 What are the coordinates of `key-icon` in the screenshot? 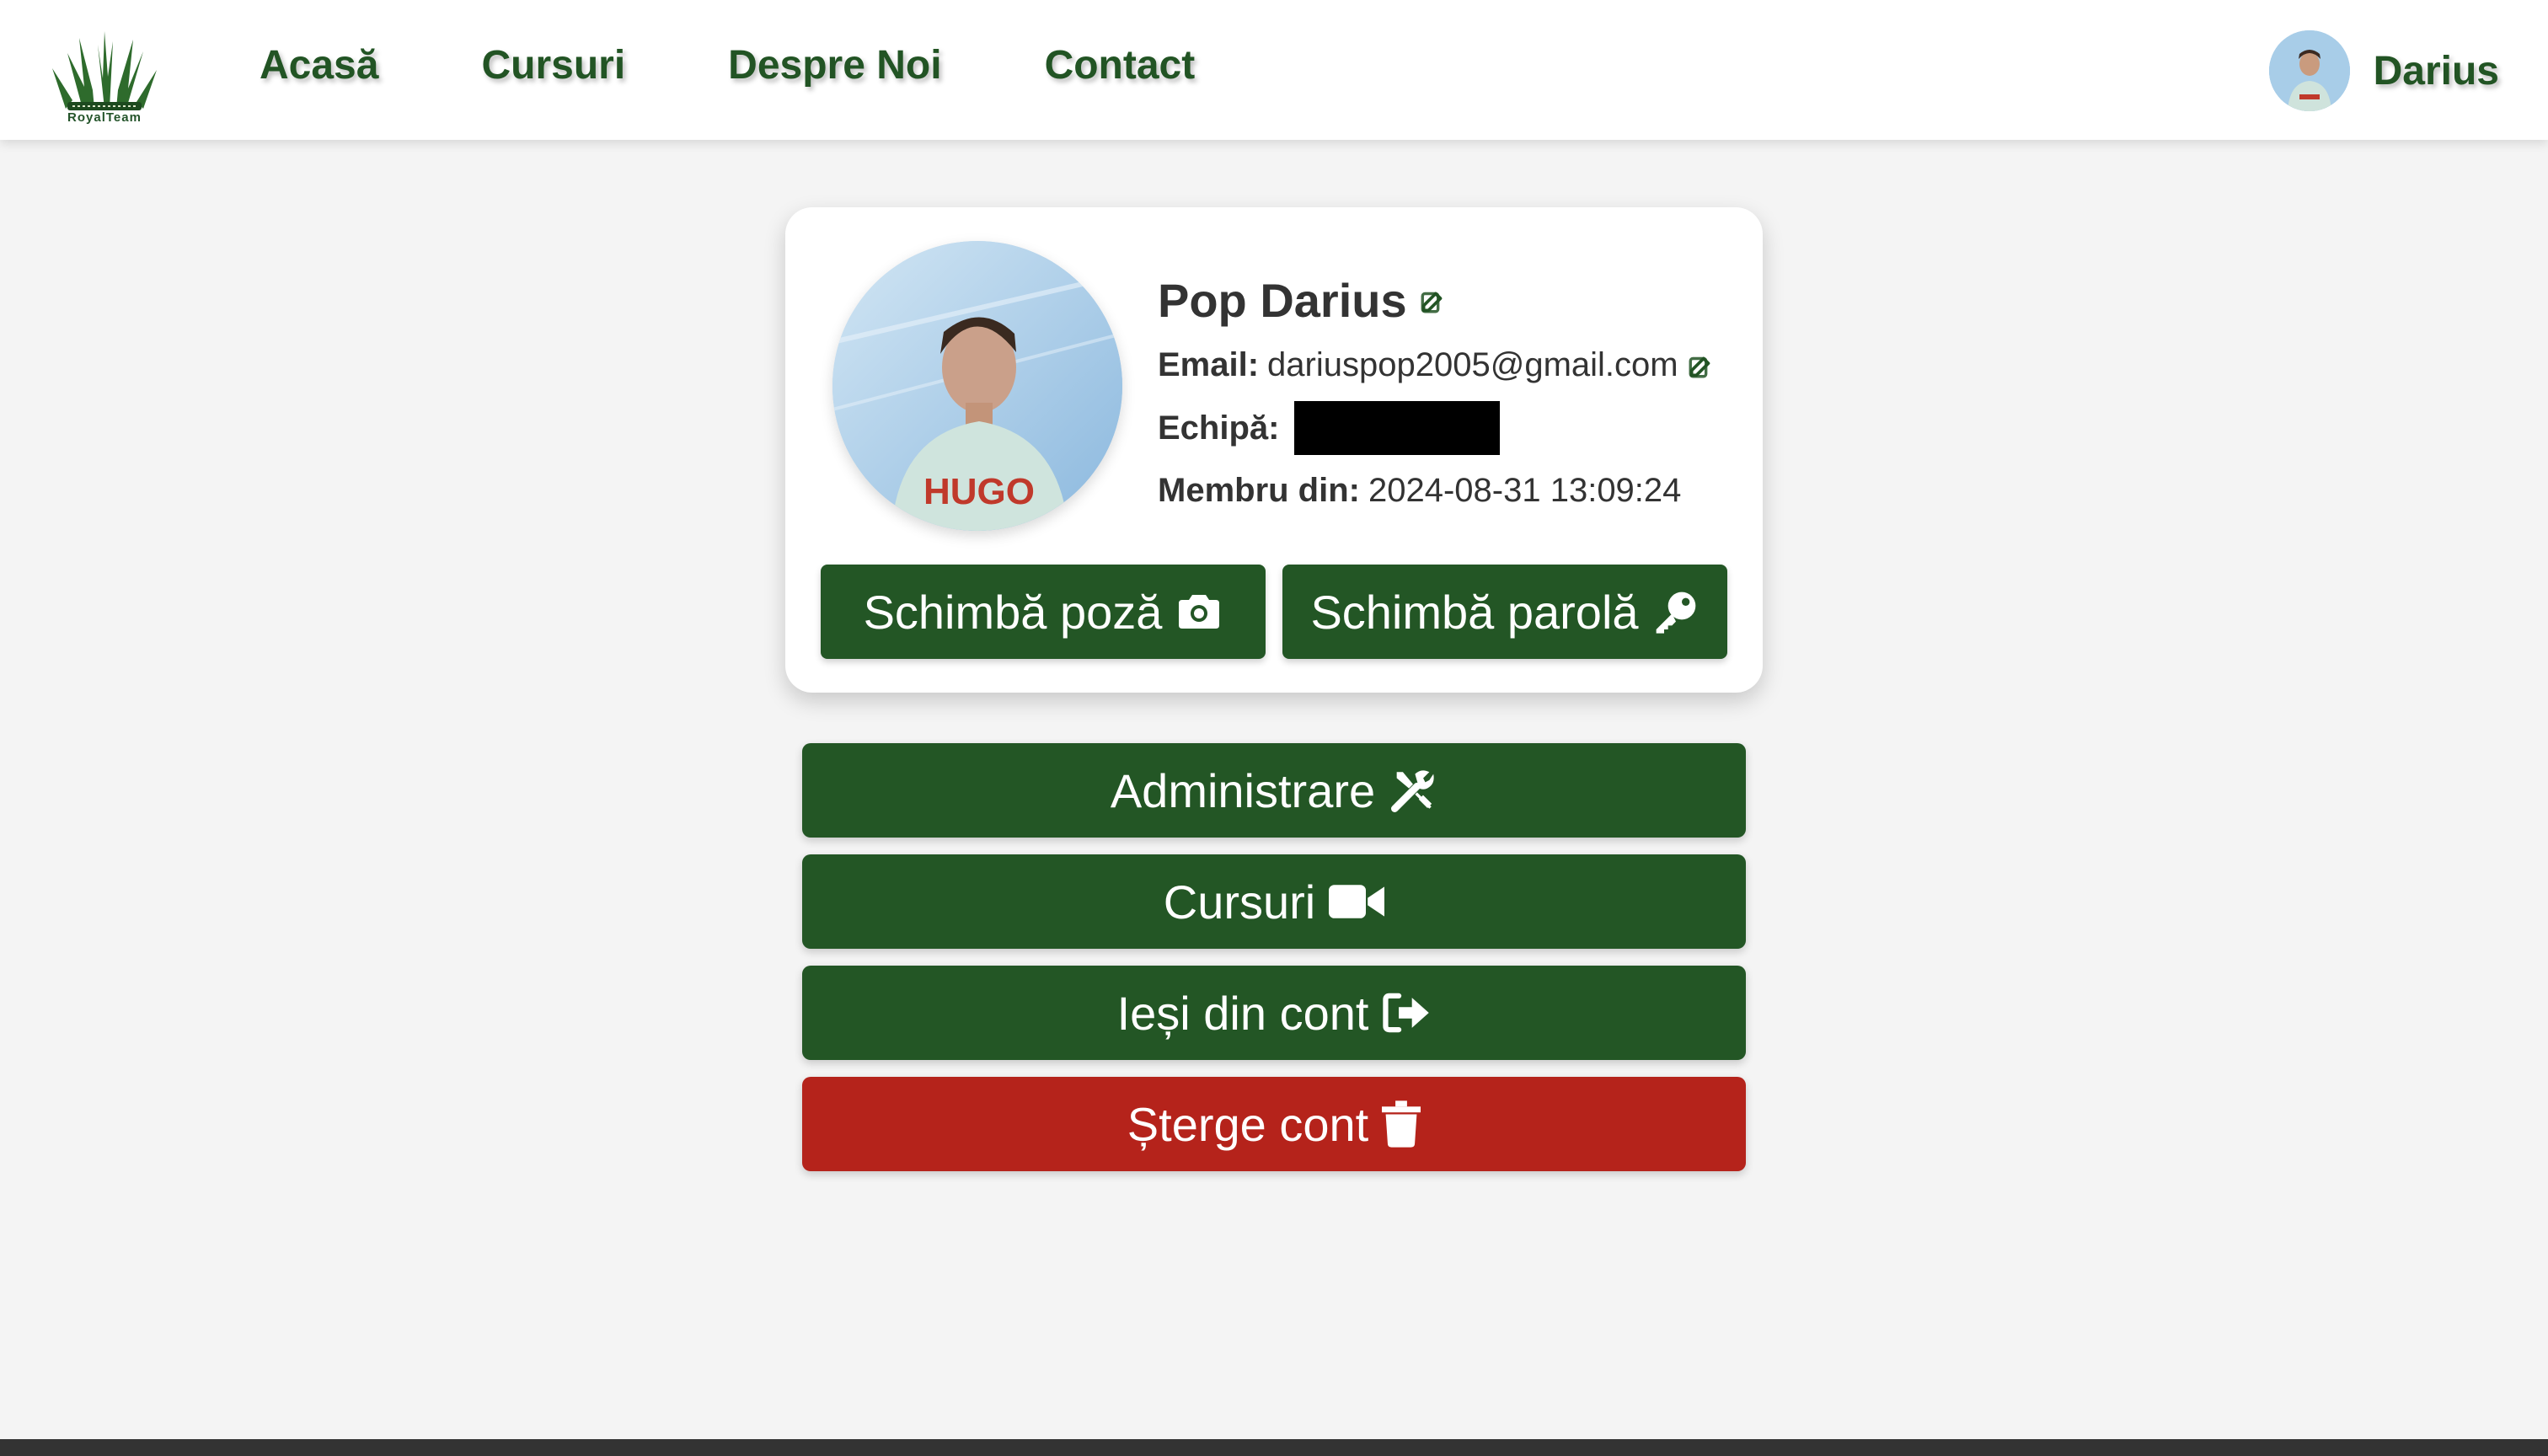 It's located at (1675, 613).